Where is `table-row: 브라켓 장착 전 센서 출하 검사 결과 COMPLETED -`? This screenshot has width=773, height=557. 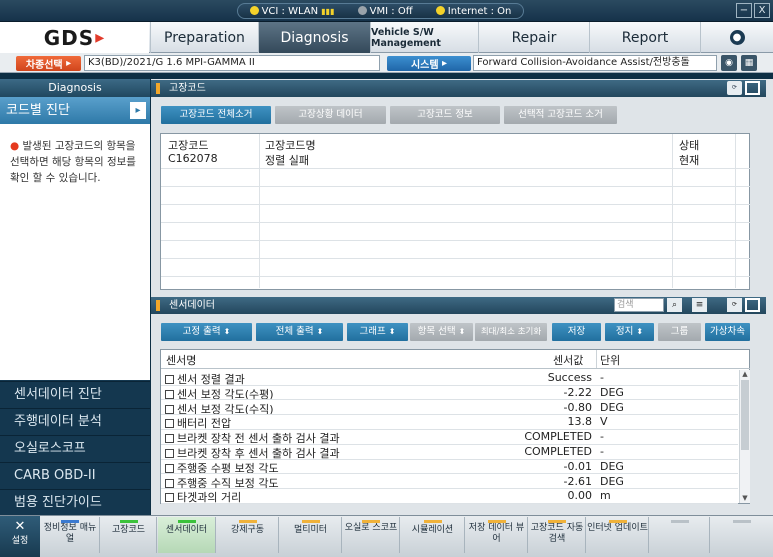
table-row: 브라켓 장착 전 센서 출하 검사 결과 COMPLETED - is located at coordinates (449, 437).